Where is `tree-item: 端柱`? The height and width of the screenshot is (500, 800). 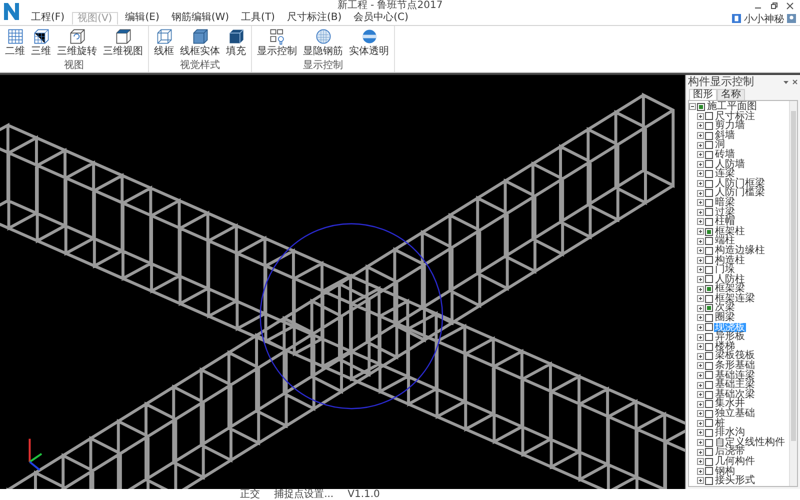
tree-item: 端柱 is located at coordinates (725, 241).